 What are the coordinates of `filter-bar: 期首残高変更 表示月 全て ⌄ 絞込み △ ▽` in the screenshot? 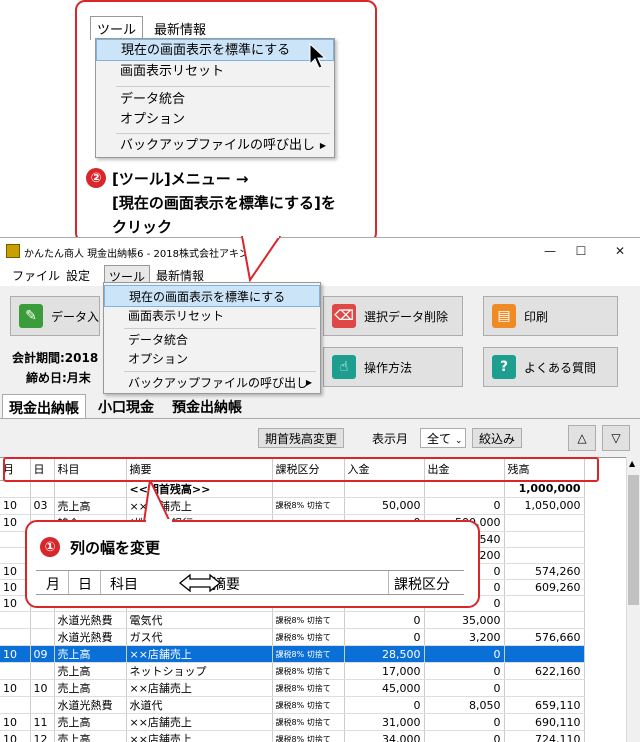 It's located at (320, 438).